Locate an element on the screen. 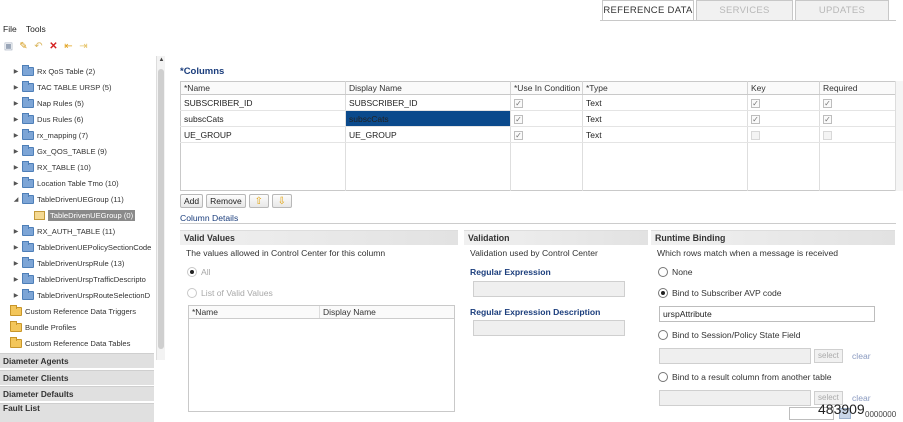  move-down-button: ⇩ is located at coordinates (281, 201).